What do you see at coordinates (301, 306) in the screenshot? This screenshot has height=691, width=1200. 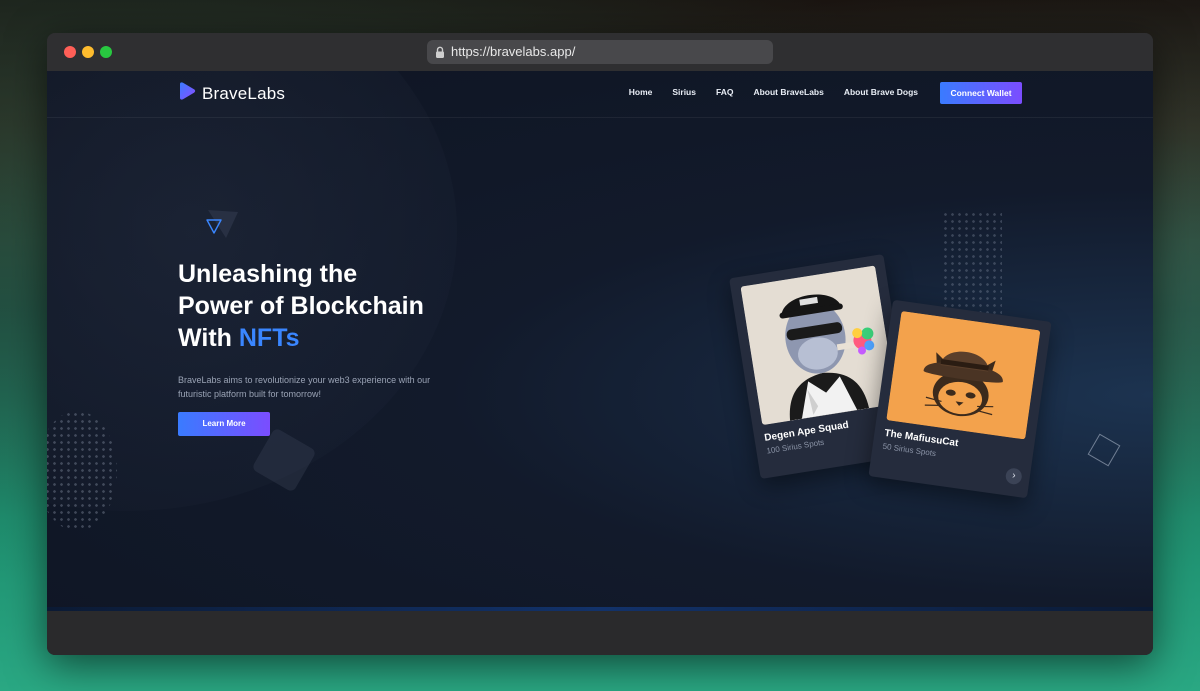 I see `hero-title-line-2: Power of Blockchain` at bounding box center [301, 306].